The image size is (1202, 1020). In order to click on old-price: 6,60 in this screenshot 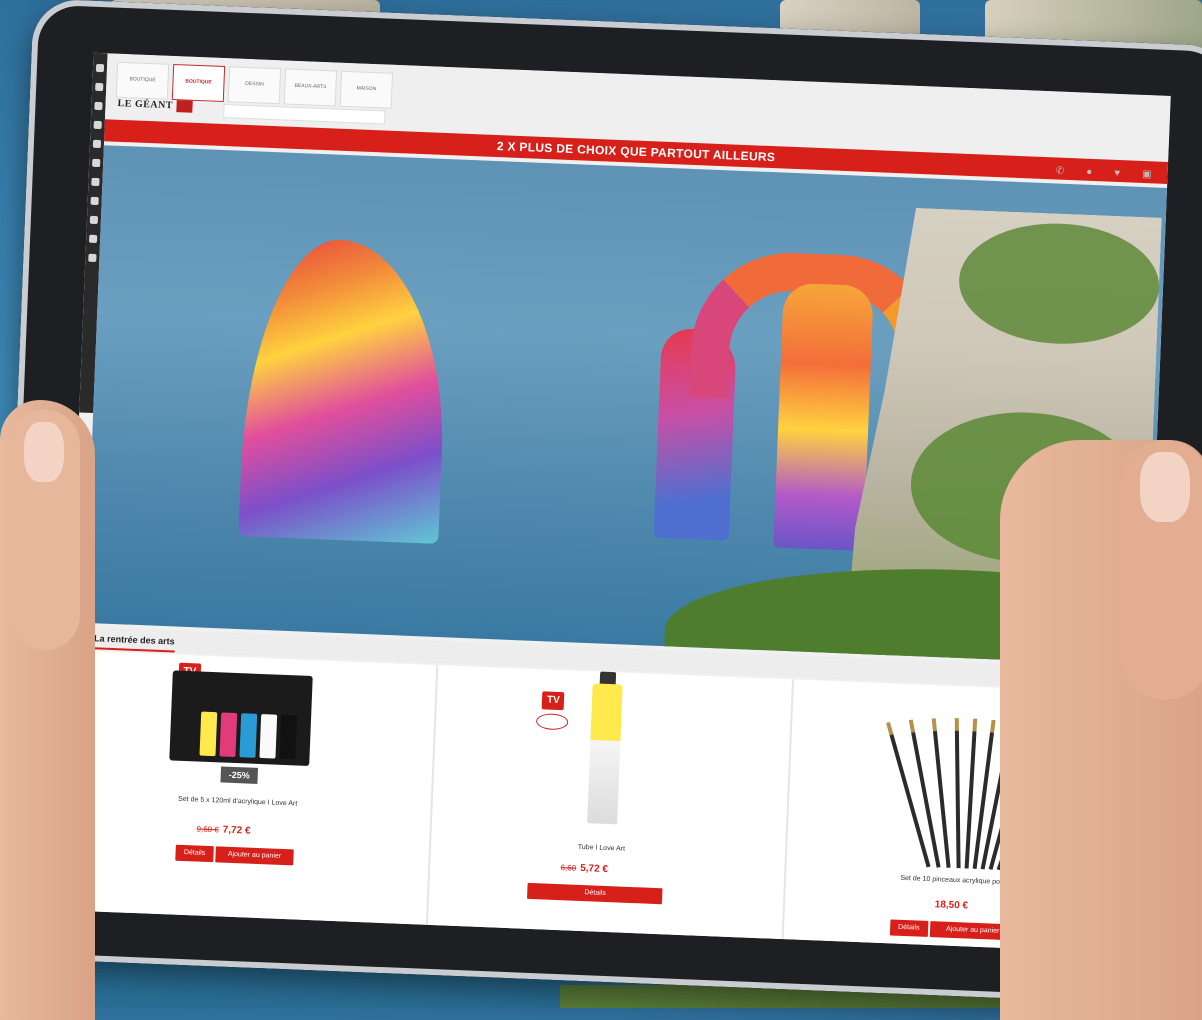, I will do `click(568, 868)`.